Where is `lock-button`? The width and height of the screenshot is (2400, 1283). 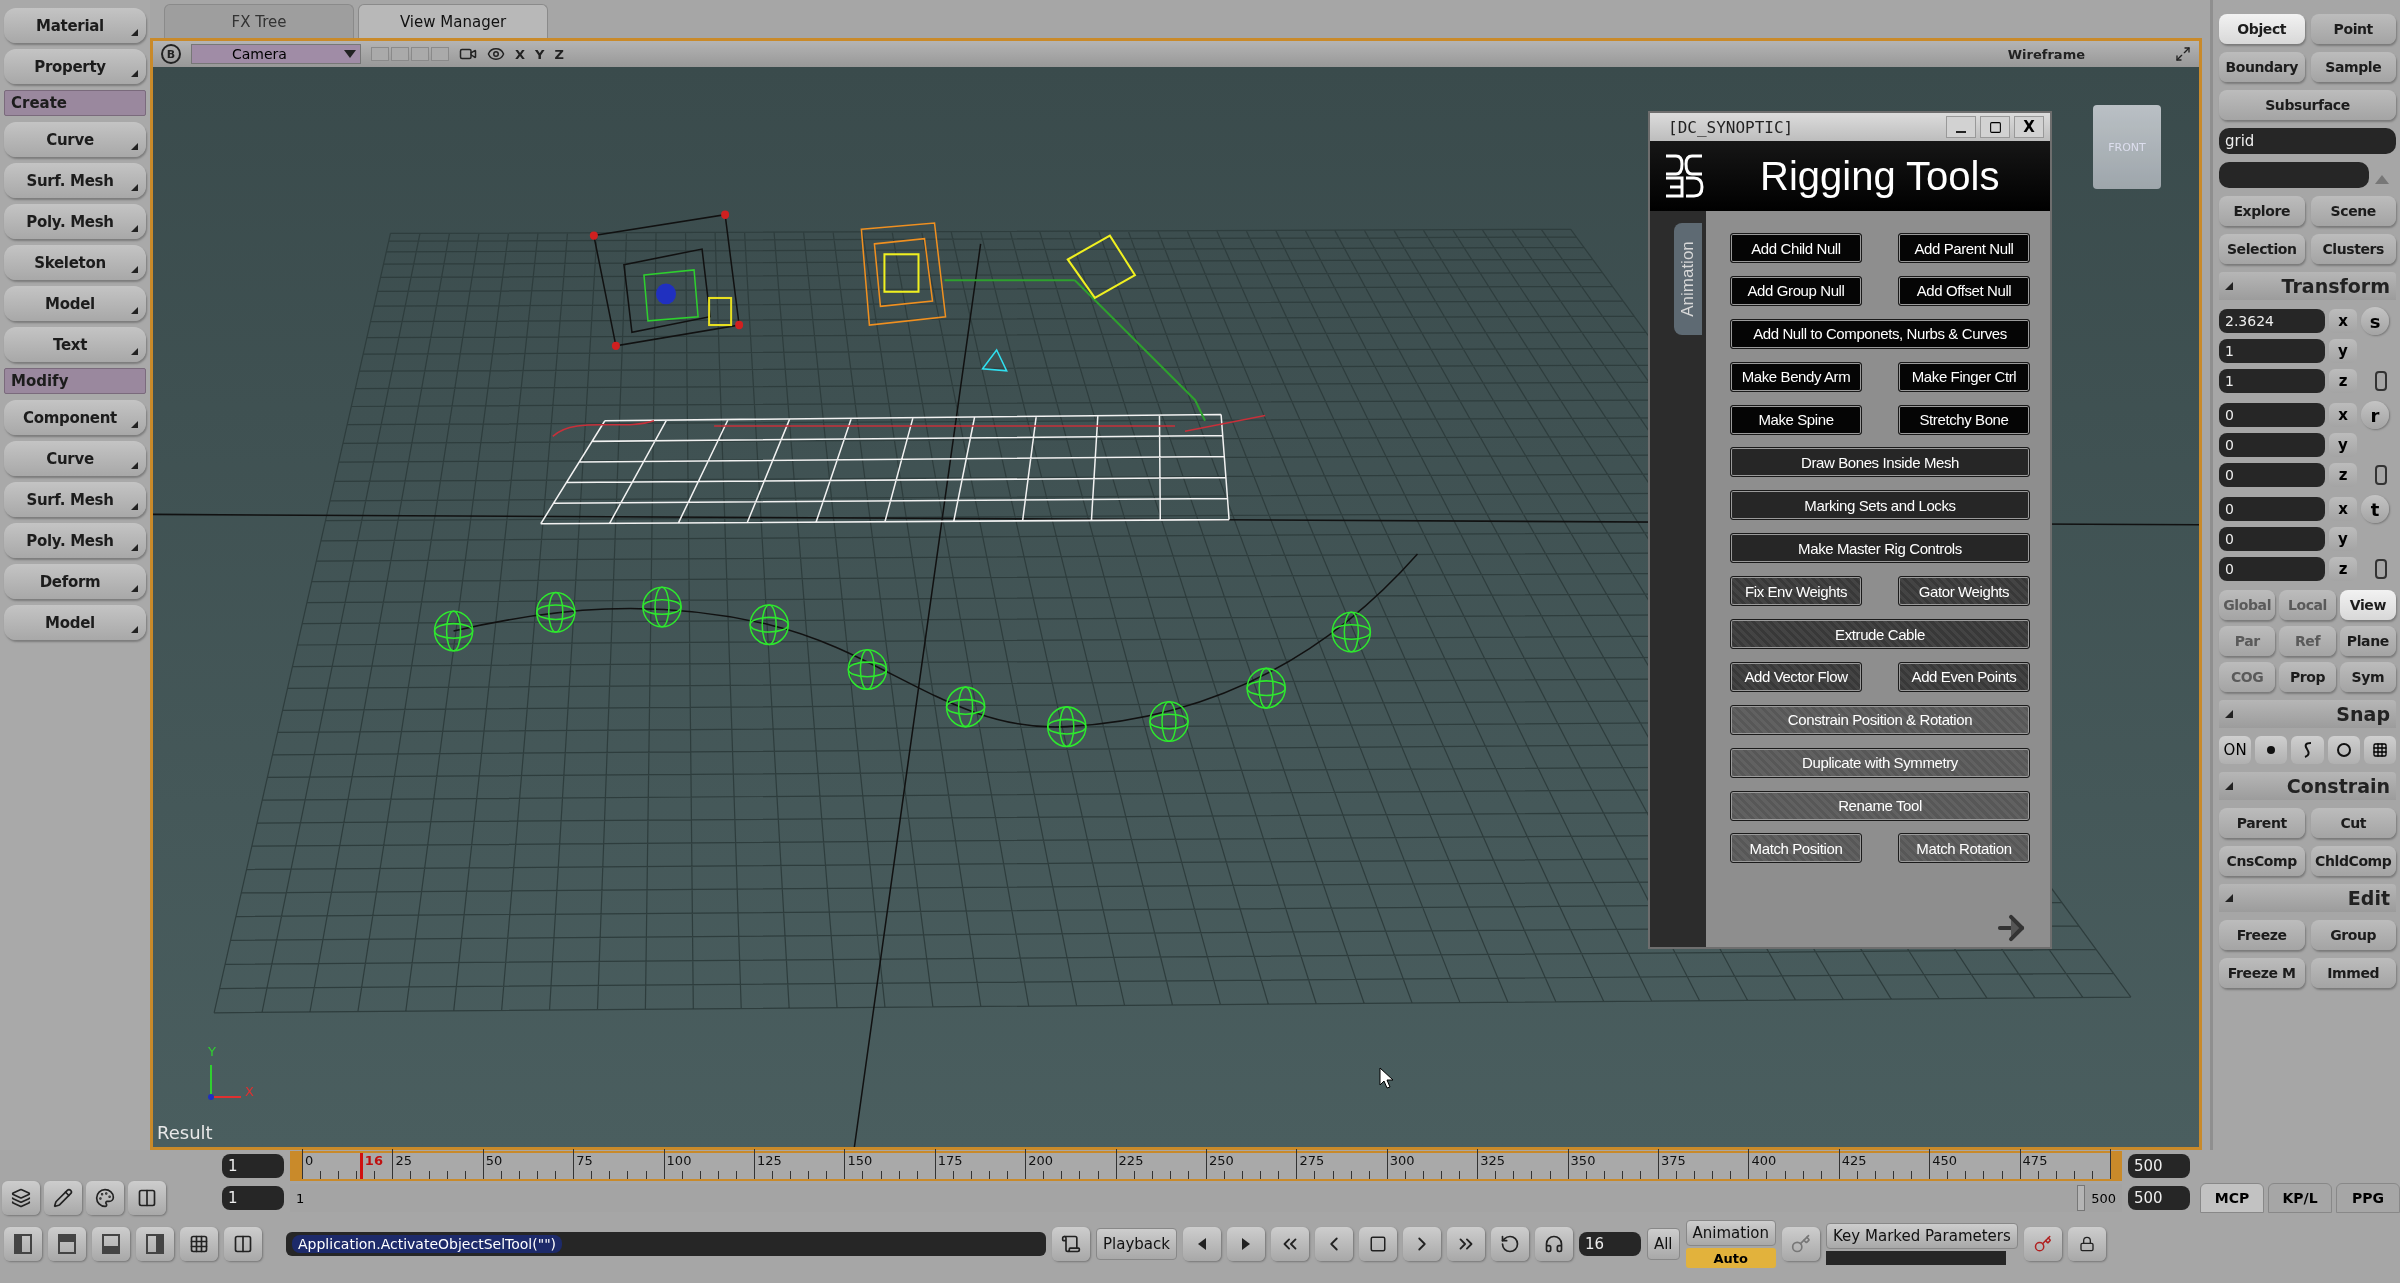
lock-button is located at coordinates (2086, 1244).